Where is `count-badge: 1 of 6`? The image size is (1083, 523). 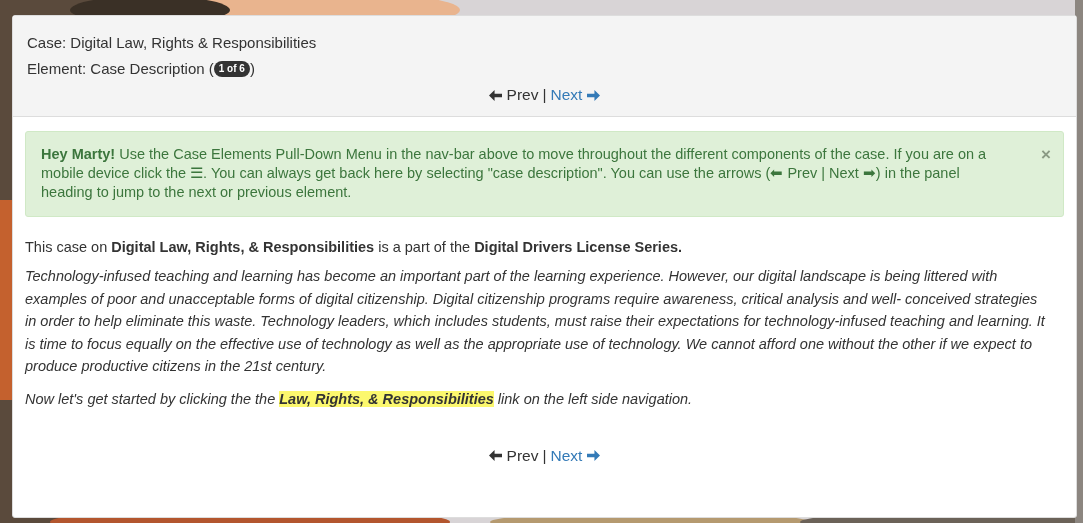 count-badge: 1 of 6 is located at coordinates (231, 69).